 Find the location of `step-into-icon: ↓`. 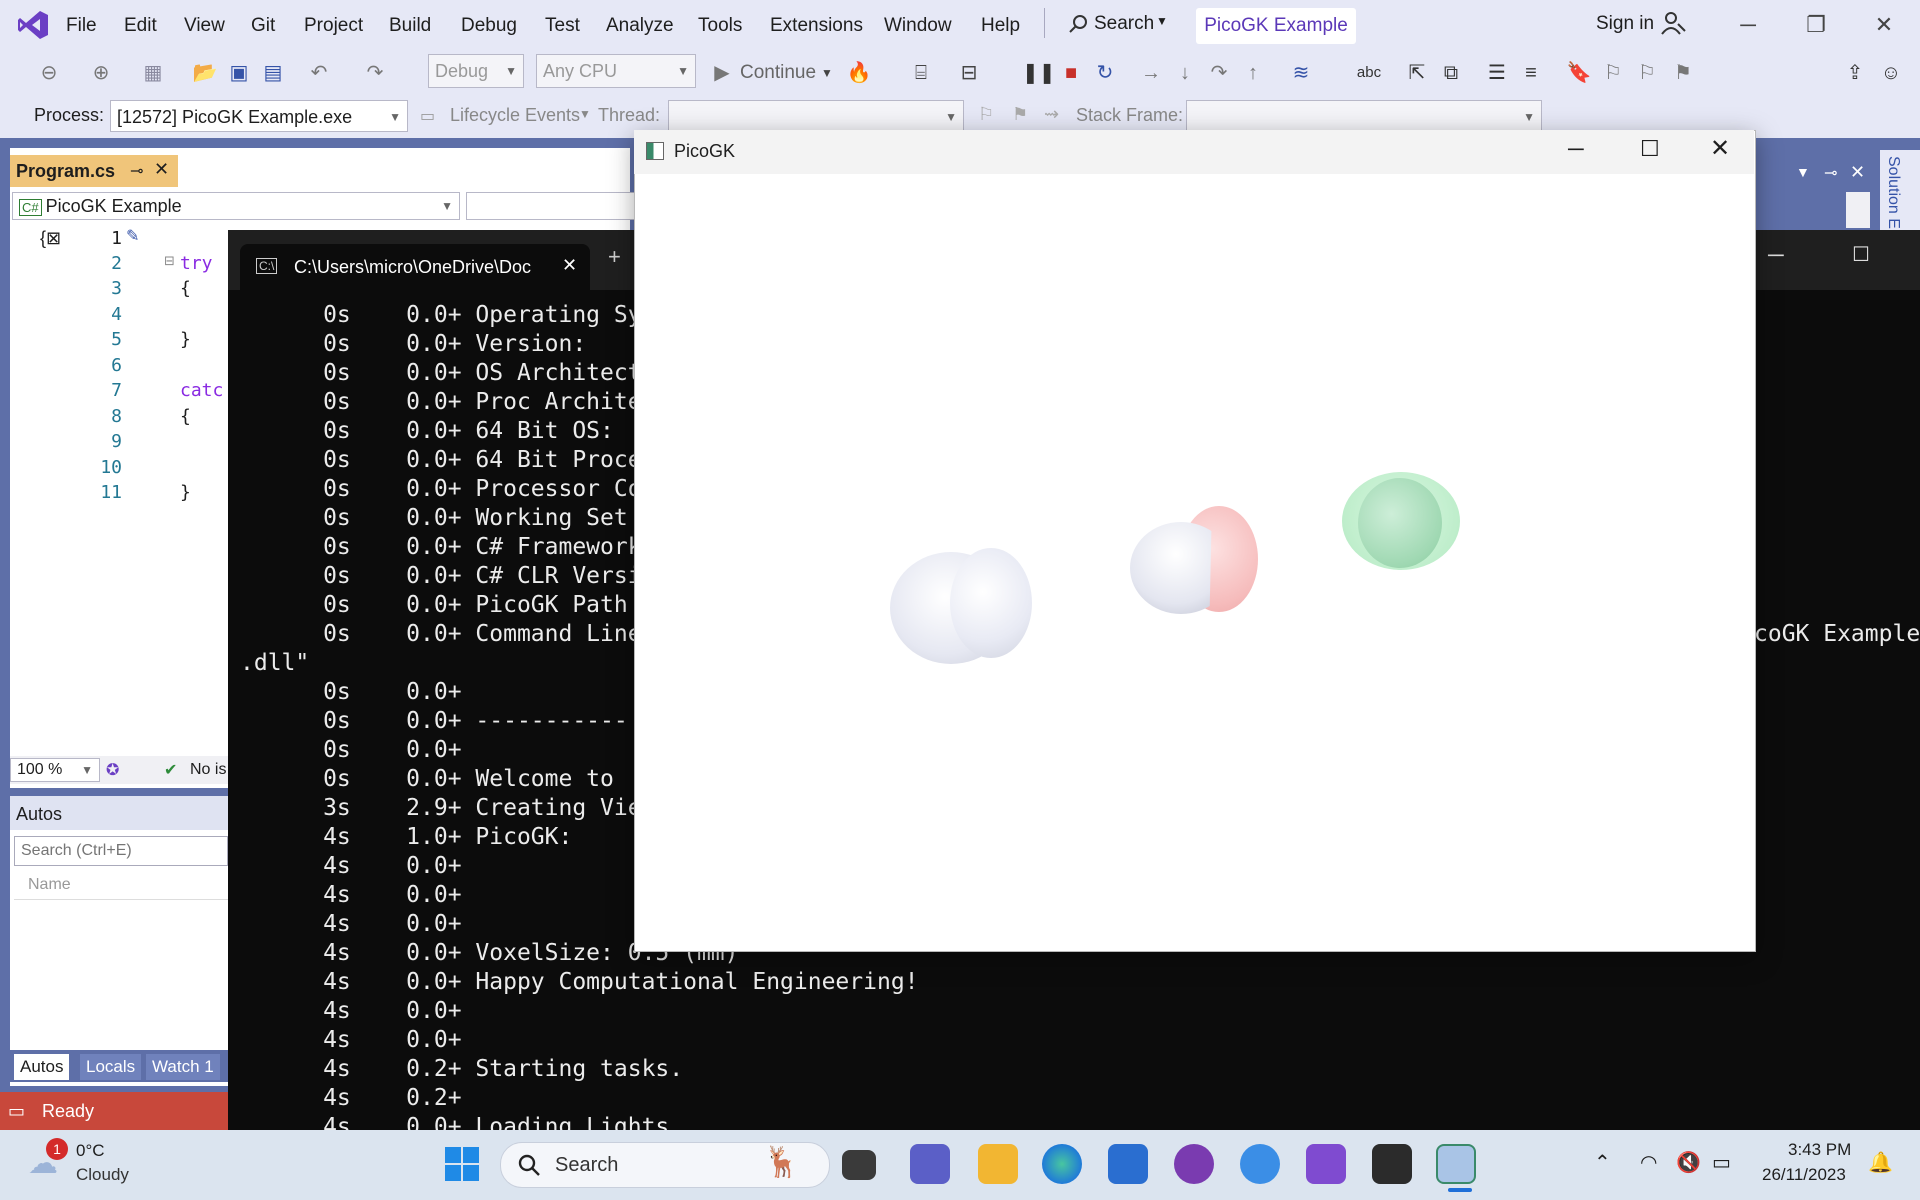

step-into-icon: ↓ is located at coordinates (1185, 73).